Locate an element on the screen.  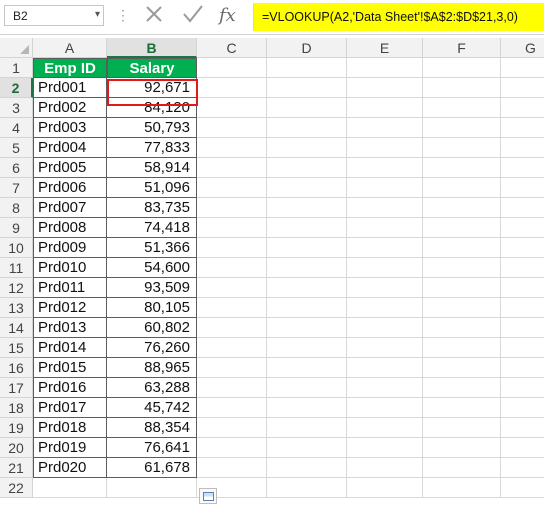
cell-g18 is located at coordinates (522, 408).